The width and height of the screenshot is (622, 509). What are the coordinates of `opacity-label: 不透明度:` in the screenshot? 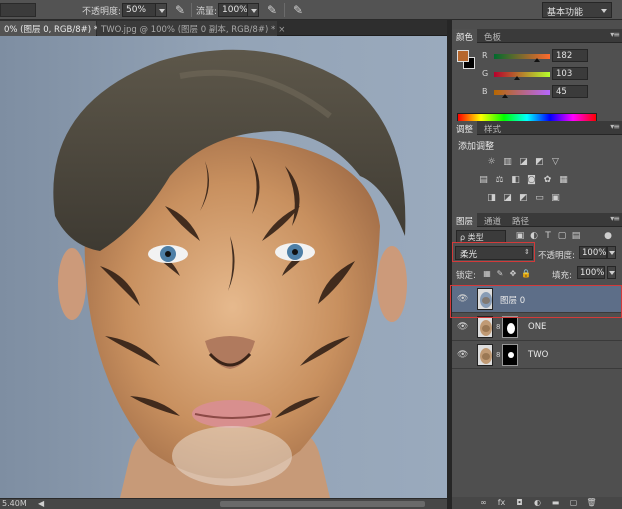 It's located at (102, 12).